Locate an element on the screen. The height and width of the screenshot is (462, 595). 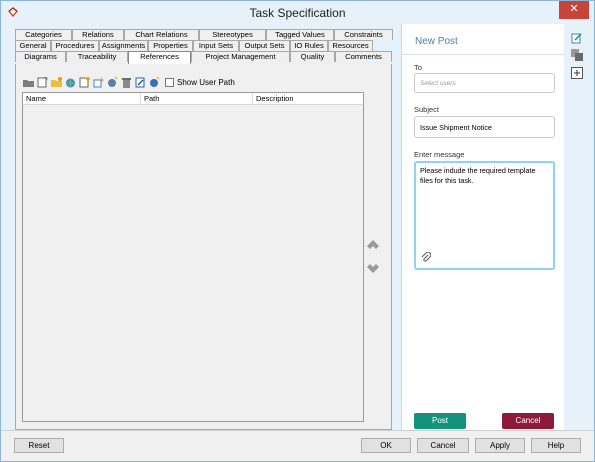
tab-references: References is located at coordinates (159, 57).